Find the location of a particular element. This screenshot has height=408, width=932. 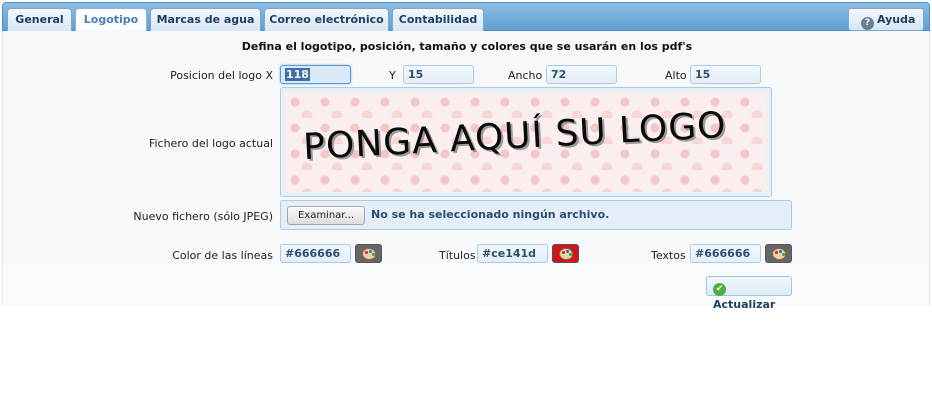

logo-placeholder-text: PONGA AQUÍ SU LOGO is located at coordinates (515, 136).